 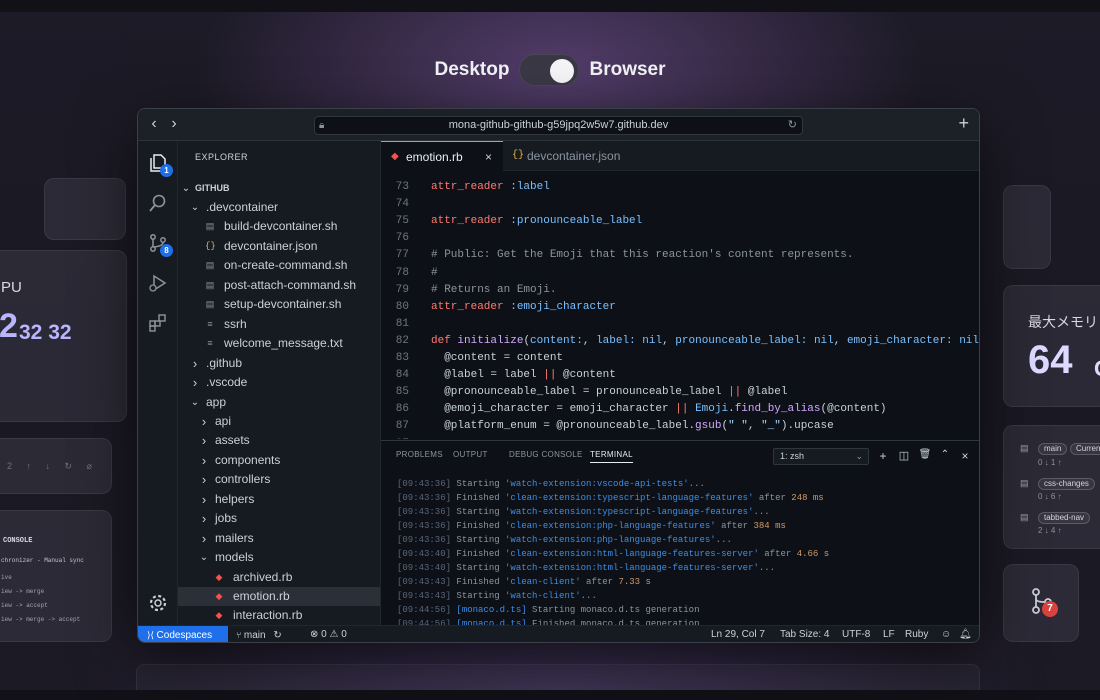 I want to click on eol: LF, so click(x=889, y=634).